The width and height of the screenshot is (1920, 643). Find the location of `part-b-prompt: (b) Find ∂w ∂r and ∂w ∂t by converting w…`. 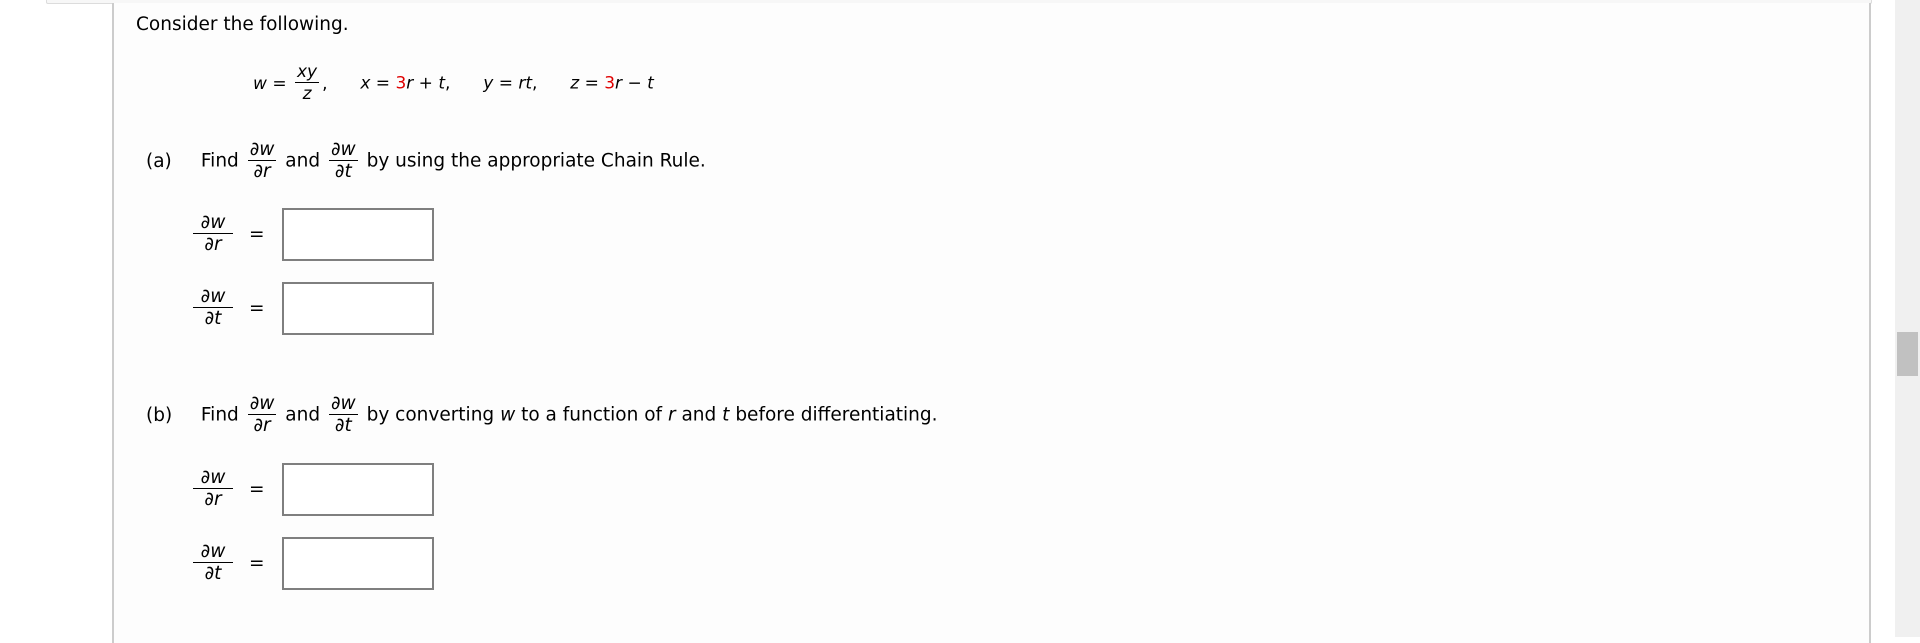

part-b-prompt: (b) Find ∂w ∂r and ∂w ∂t by converting w… is located at coordinates (542, 415).